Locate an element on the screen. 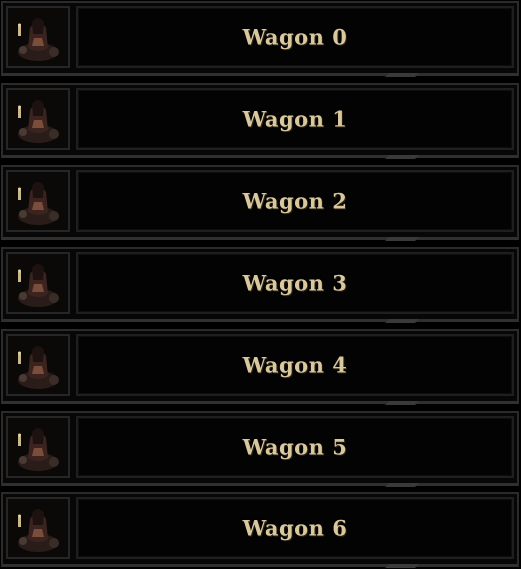 The image size is (521, 569). wagon-row-5: Wagon 5 is located at coordinates (260, 449).